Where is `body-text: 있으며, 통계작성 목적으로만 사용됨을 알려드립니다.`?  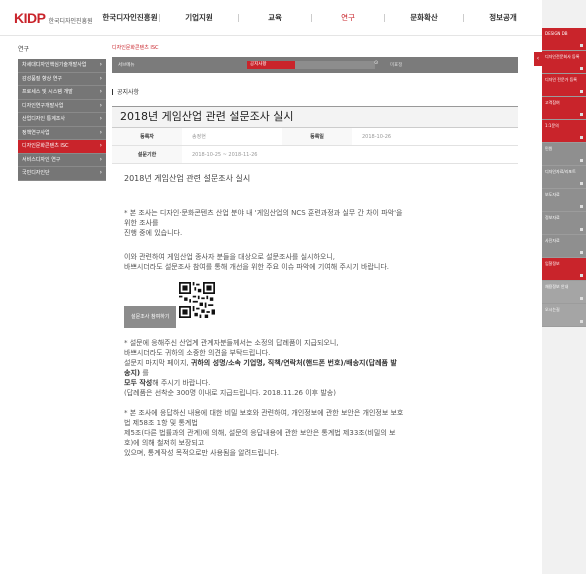 body-text: 있으며, 통계작성 목적으로만 사용됨을 알려드립니다. is located at coordinates (202, 453).